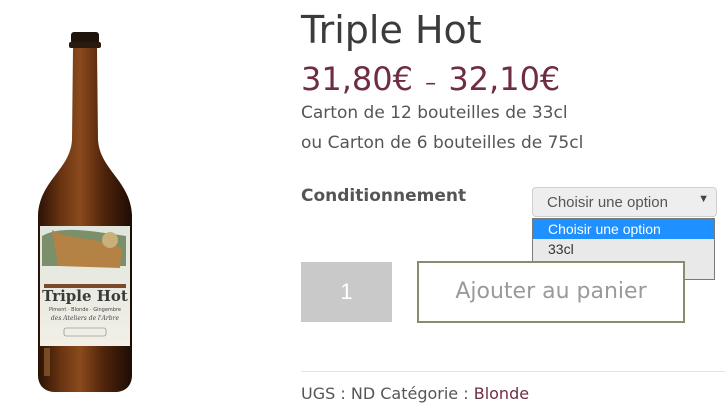  What do you see at coordinates (384, 196) in the screenshot?
I see `variation-label: Conditionnement` at bounding box center [384, 196].